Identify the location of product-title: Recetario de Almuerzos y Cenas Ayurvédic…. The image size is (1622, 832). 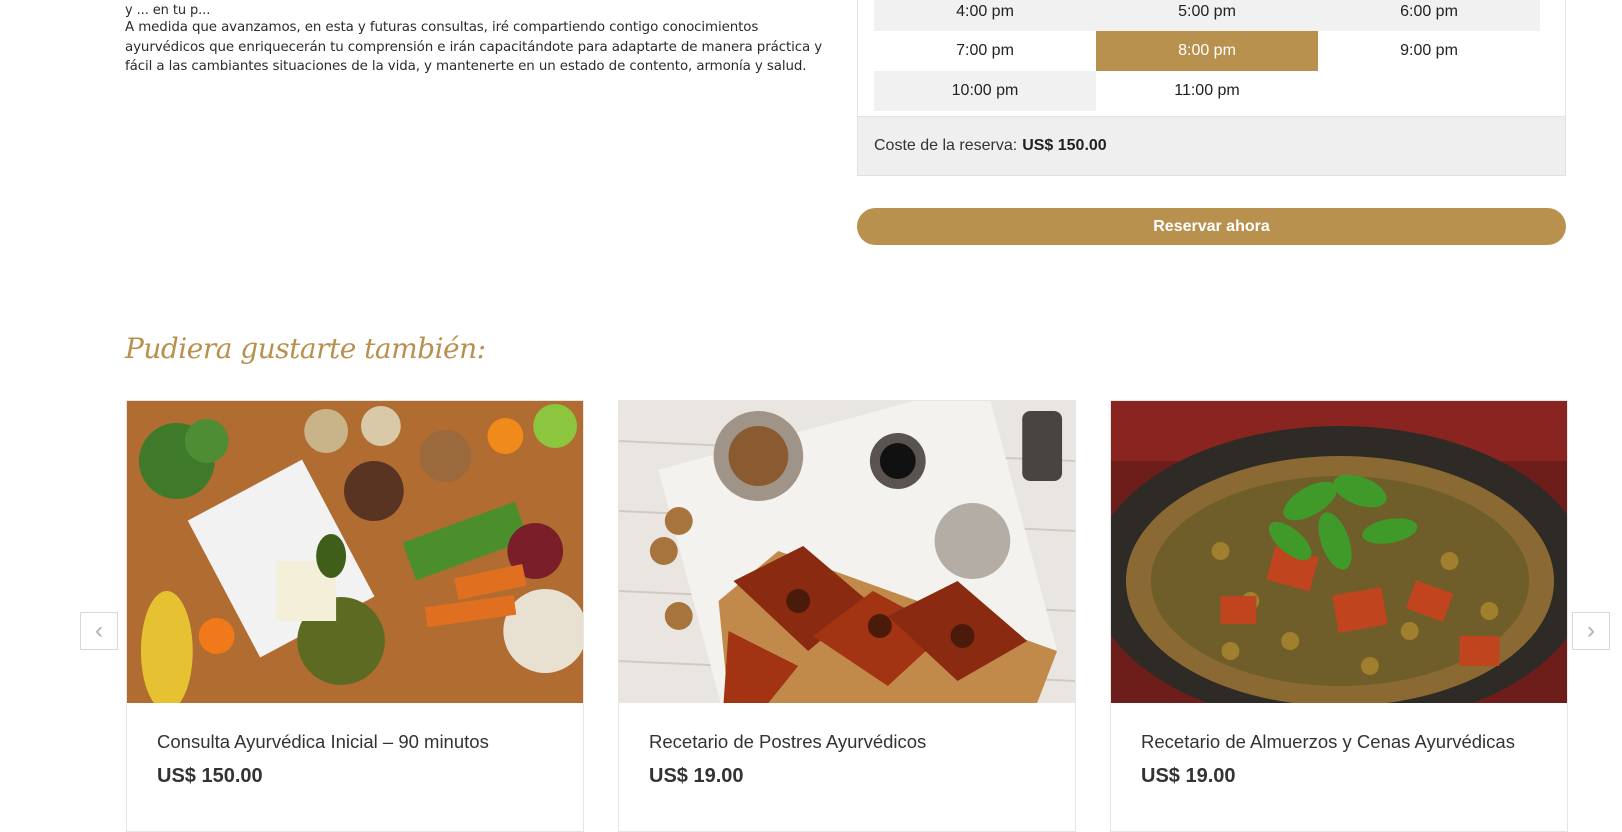
(1328, 742).